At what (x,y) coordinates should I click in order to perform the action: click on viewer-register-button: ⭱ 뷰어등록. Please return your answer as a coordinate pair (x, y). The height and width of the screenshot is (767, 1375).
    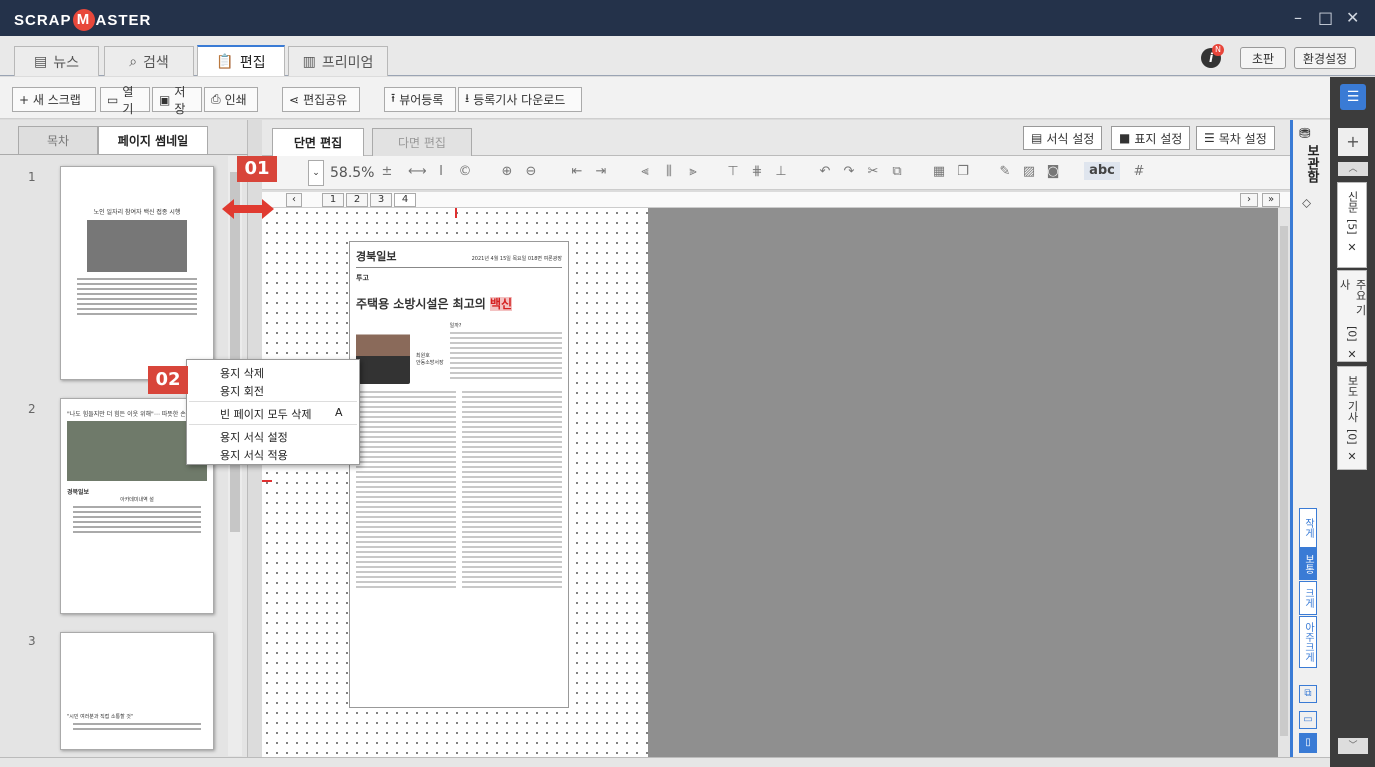
    Looking at the image, I should click on (420, 99).